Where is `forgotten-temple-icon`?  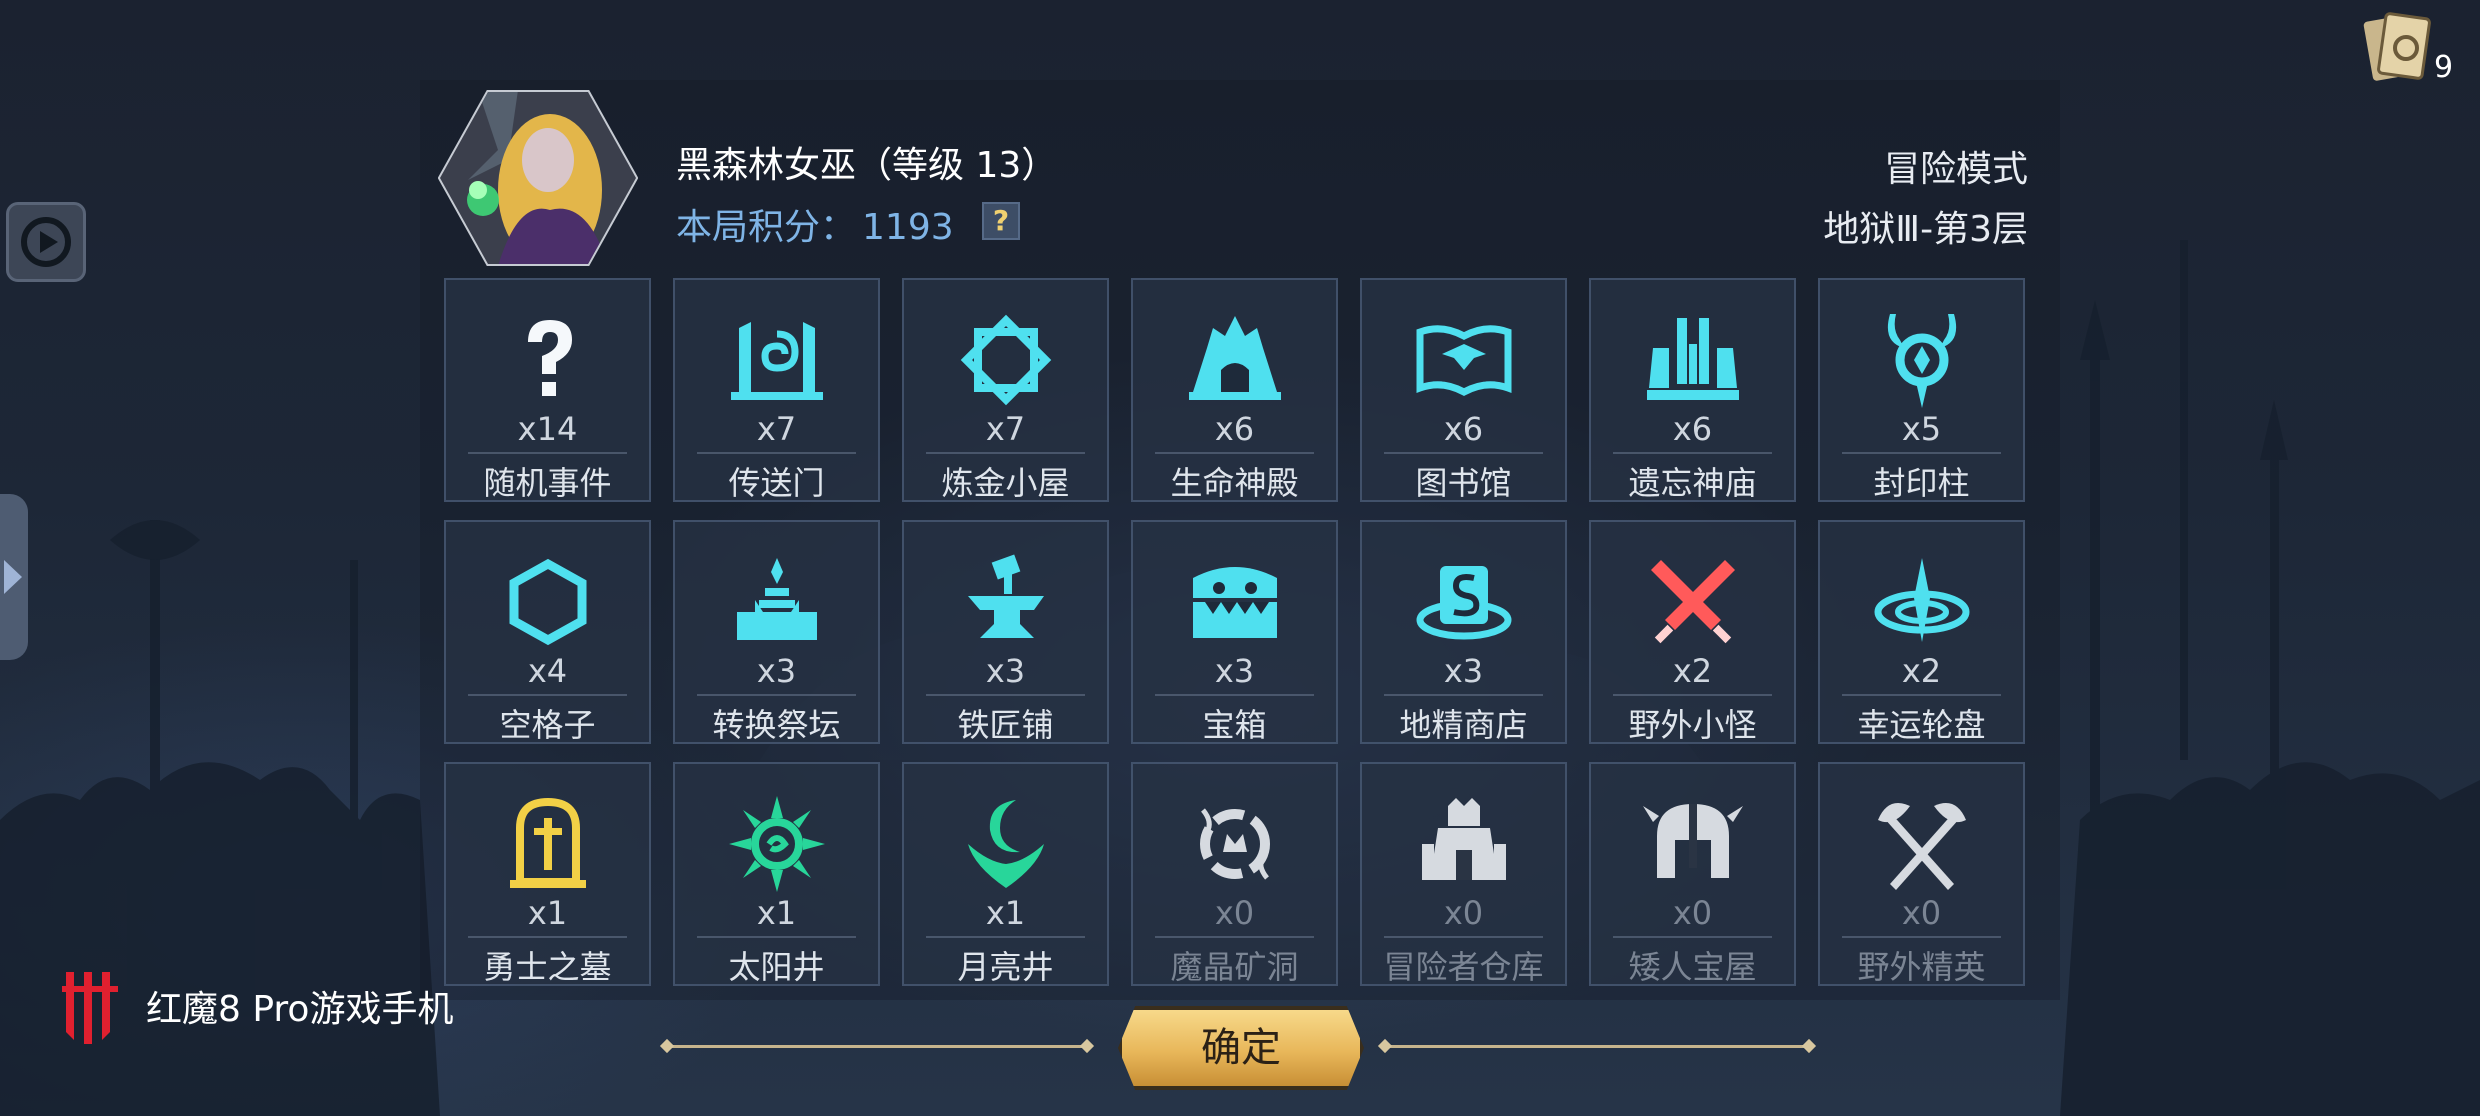
forgotten-temple-icon is located at coordinates (1692, 359).